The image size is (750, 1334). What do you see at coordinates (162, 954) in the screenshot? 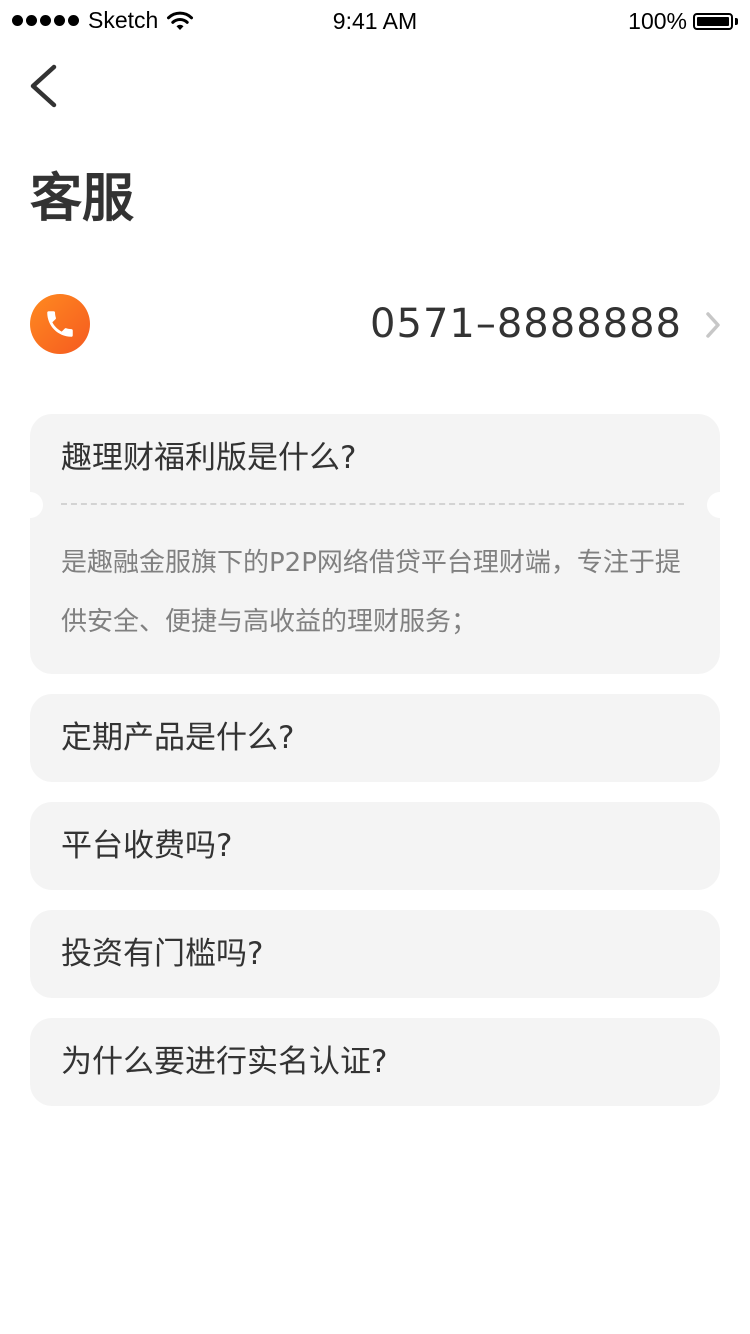
I see `faq-question: 投资有门槛吗?` at bounding box center [162, 954].